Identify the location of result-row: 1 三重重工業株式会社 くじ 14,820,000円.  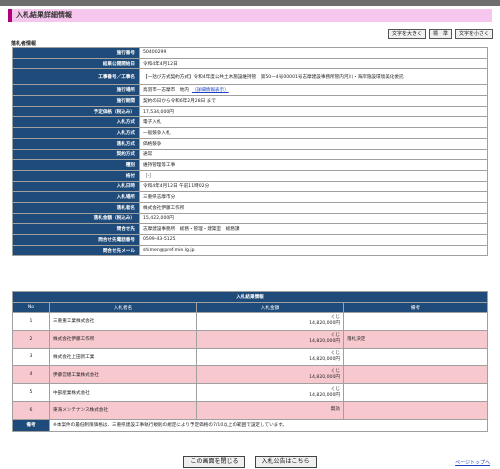
(250, 321).